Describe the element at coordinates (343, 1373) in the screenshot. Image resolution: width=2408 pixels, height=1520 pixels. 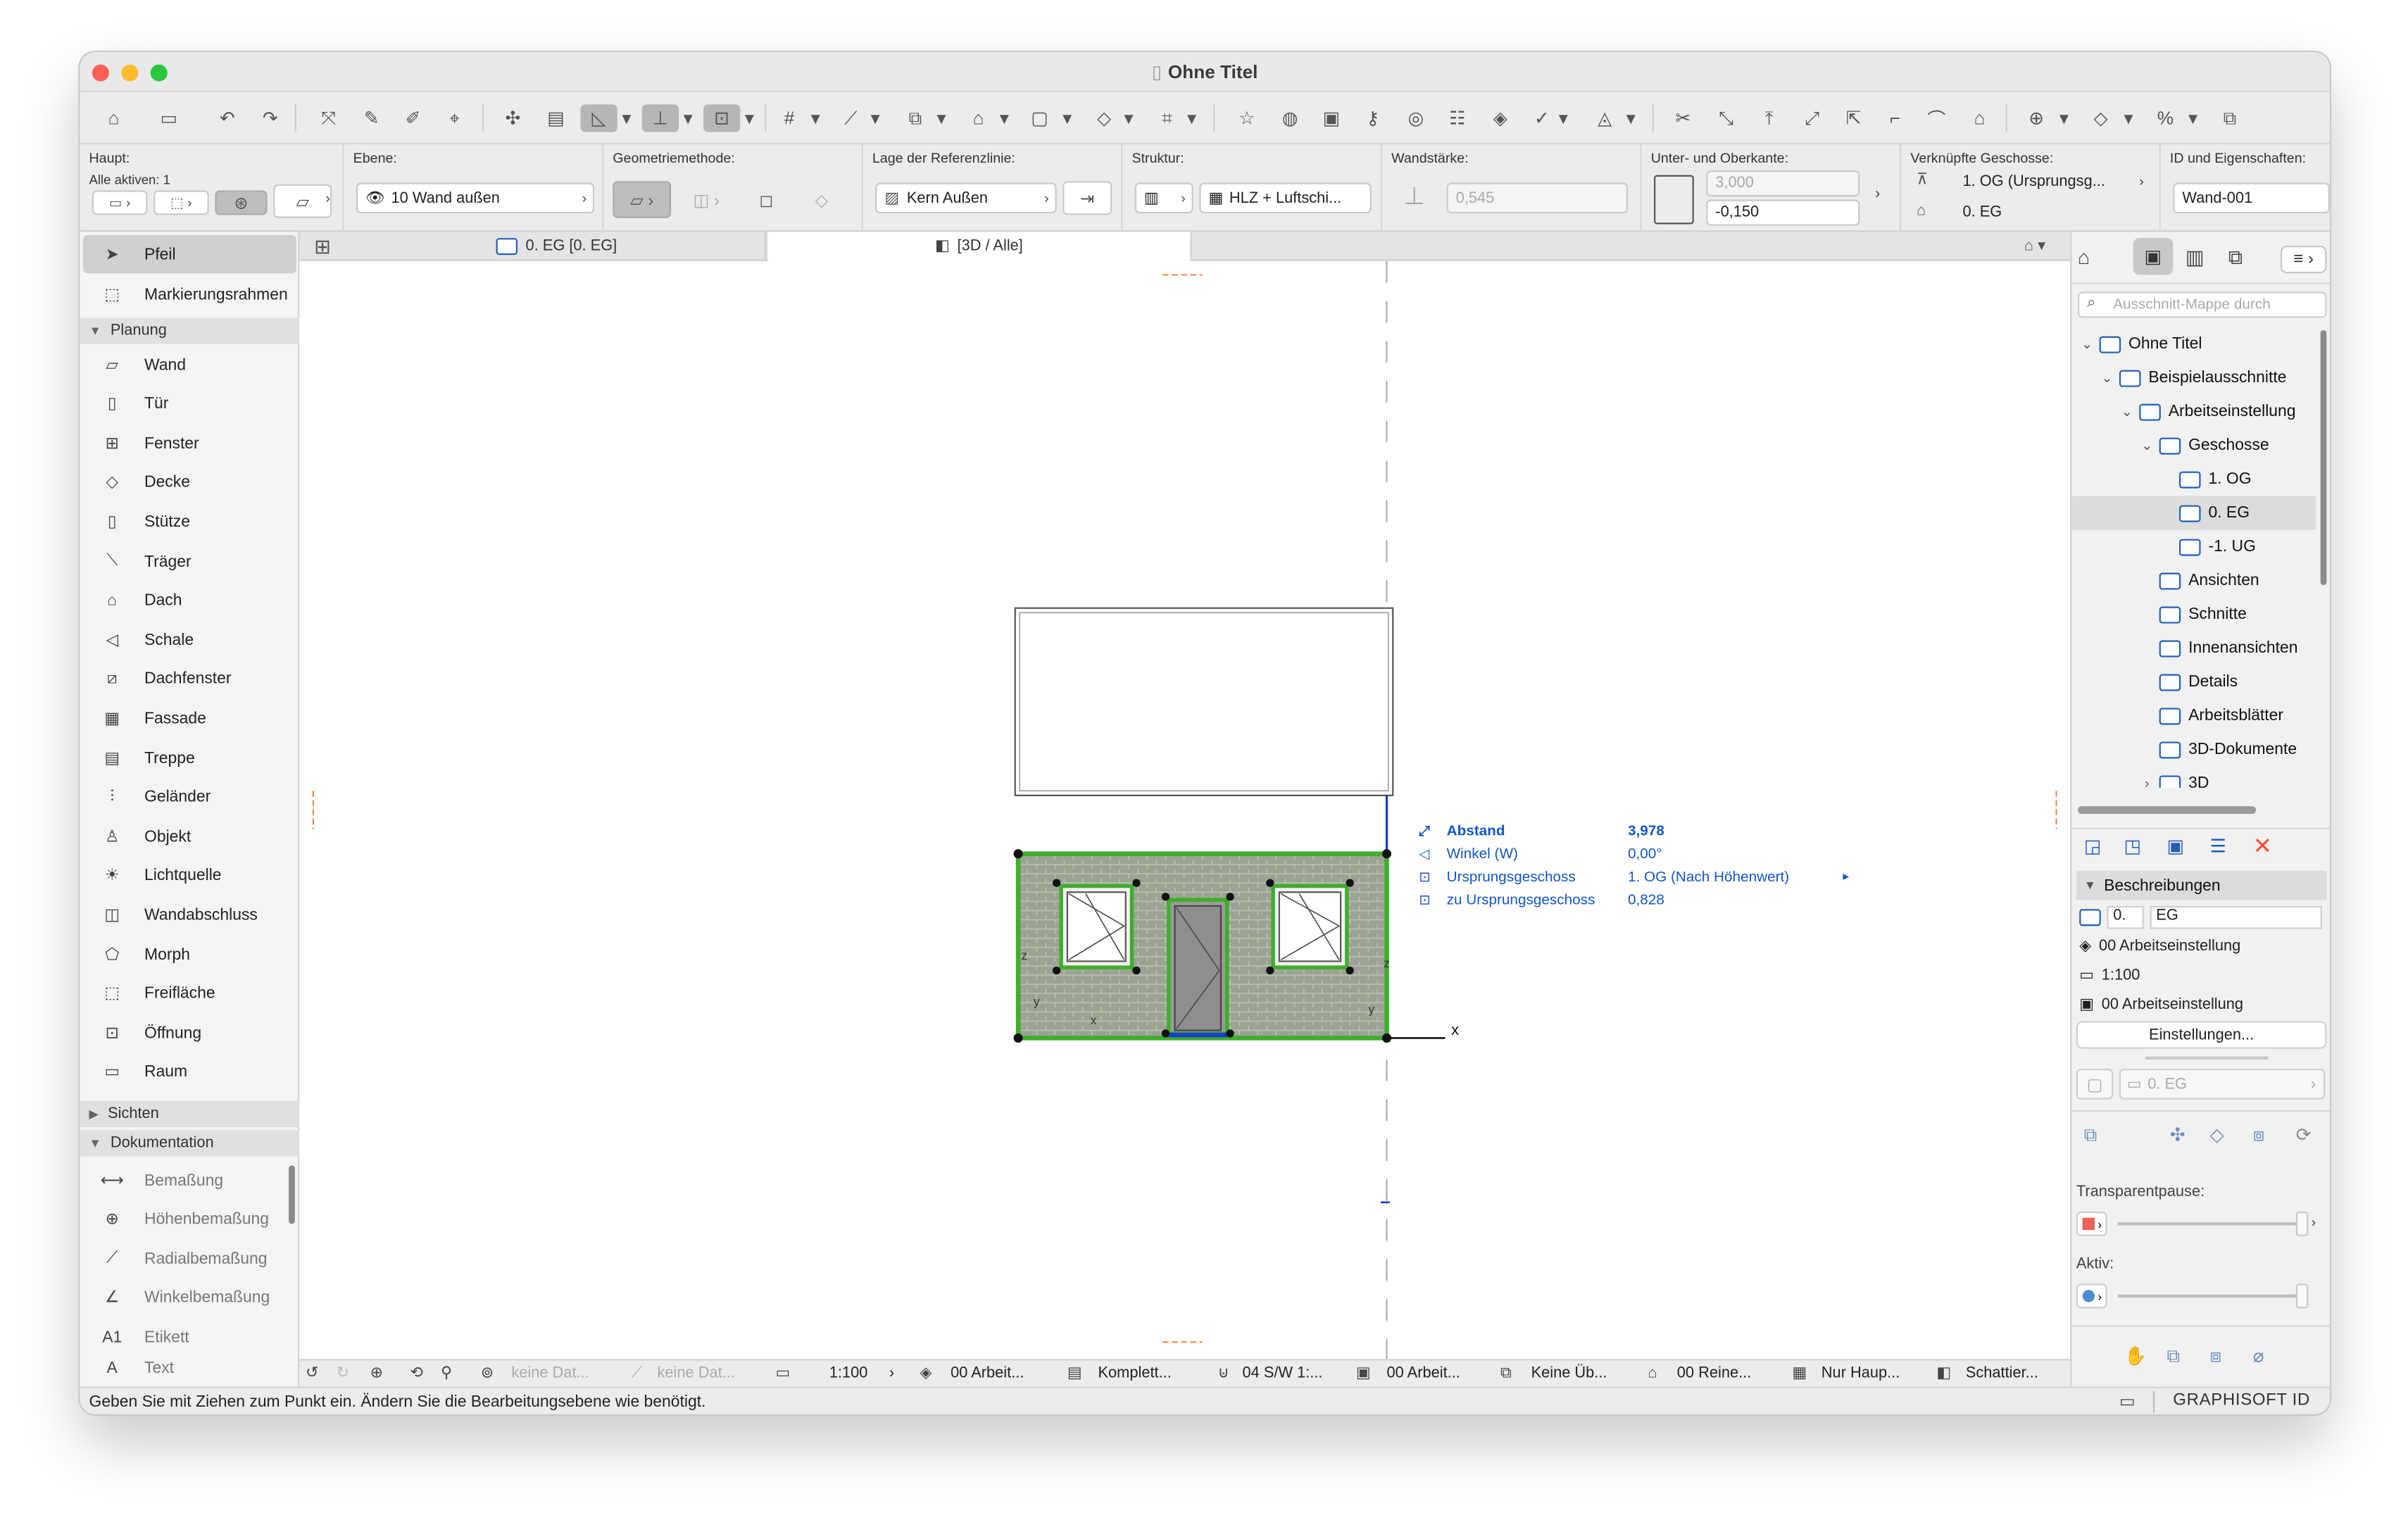
I see `redo-zoom-icon: ↻` at that location.